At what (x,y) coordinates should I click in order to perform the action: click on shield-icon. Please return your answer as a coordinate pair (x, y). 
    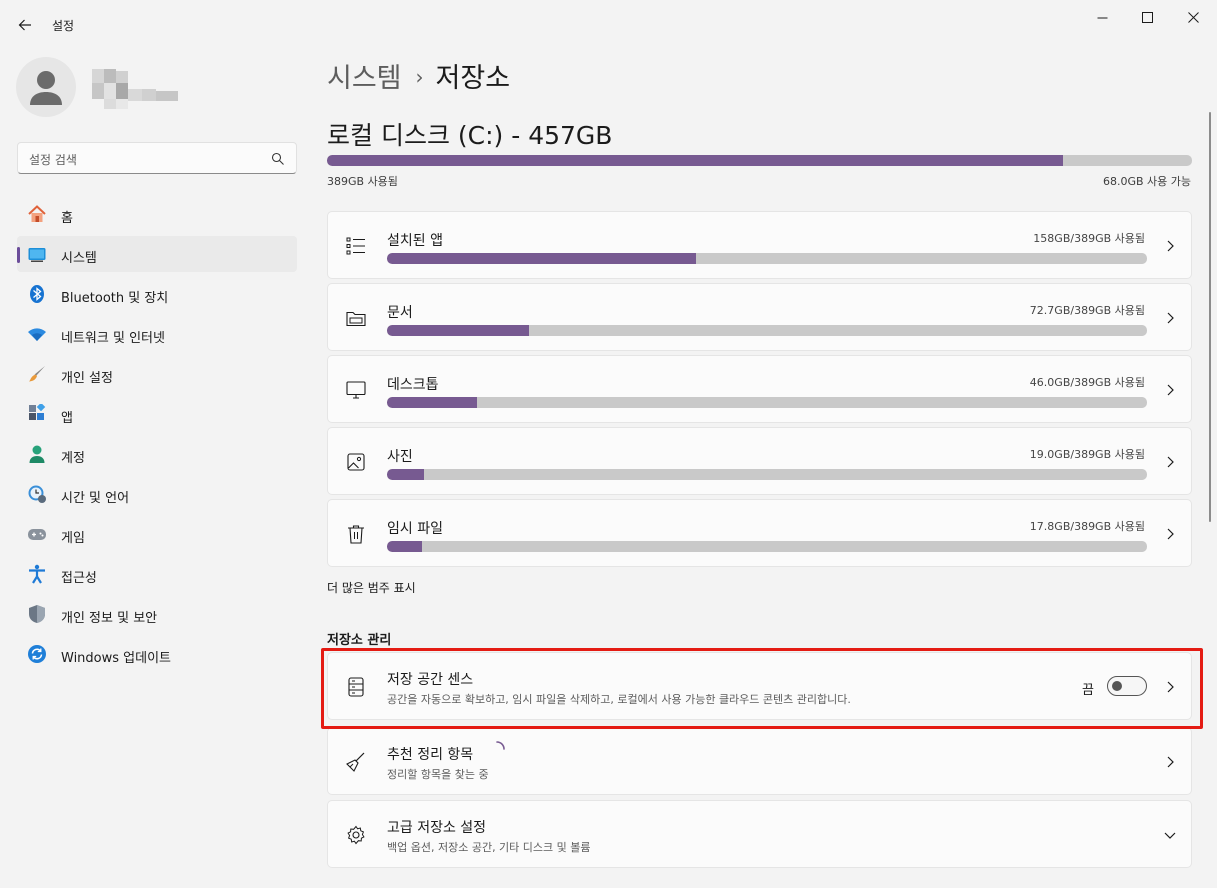
    Looking at the image, I should click on (37, 614).